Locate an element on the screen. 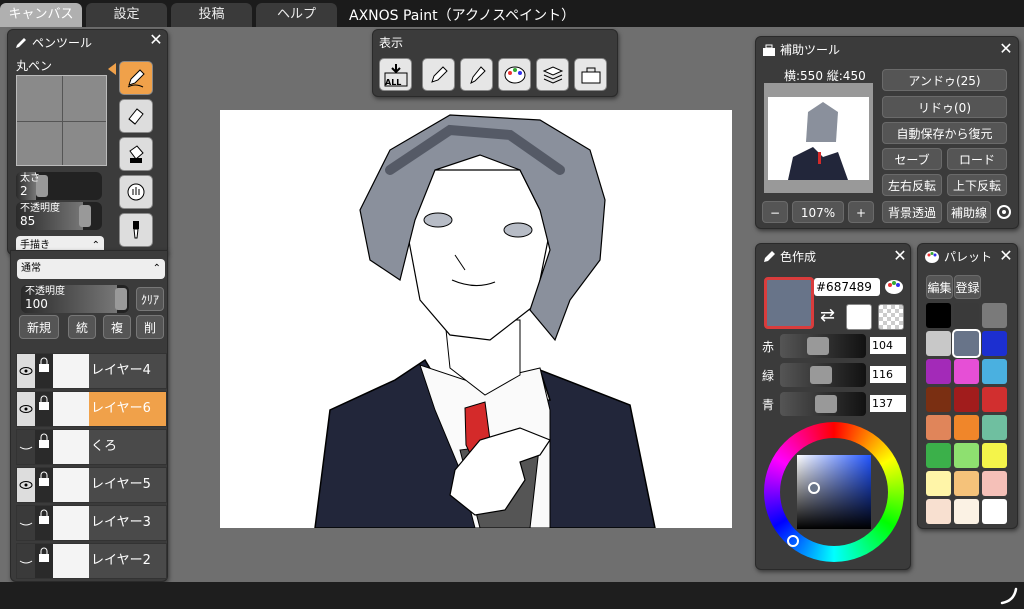  tab-canvas: キャンバス is located at coordinates (41, 15).